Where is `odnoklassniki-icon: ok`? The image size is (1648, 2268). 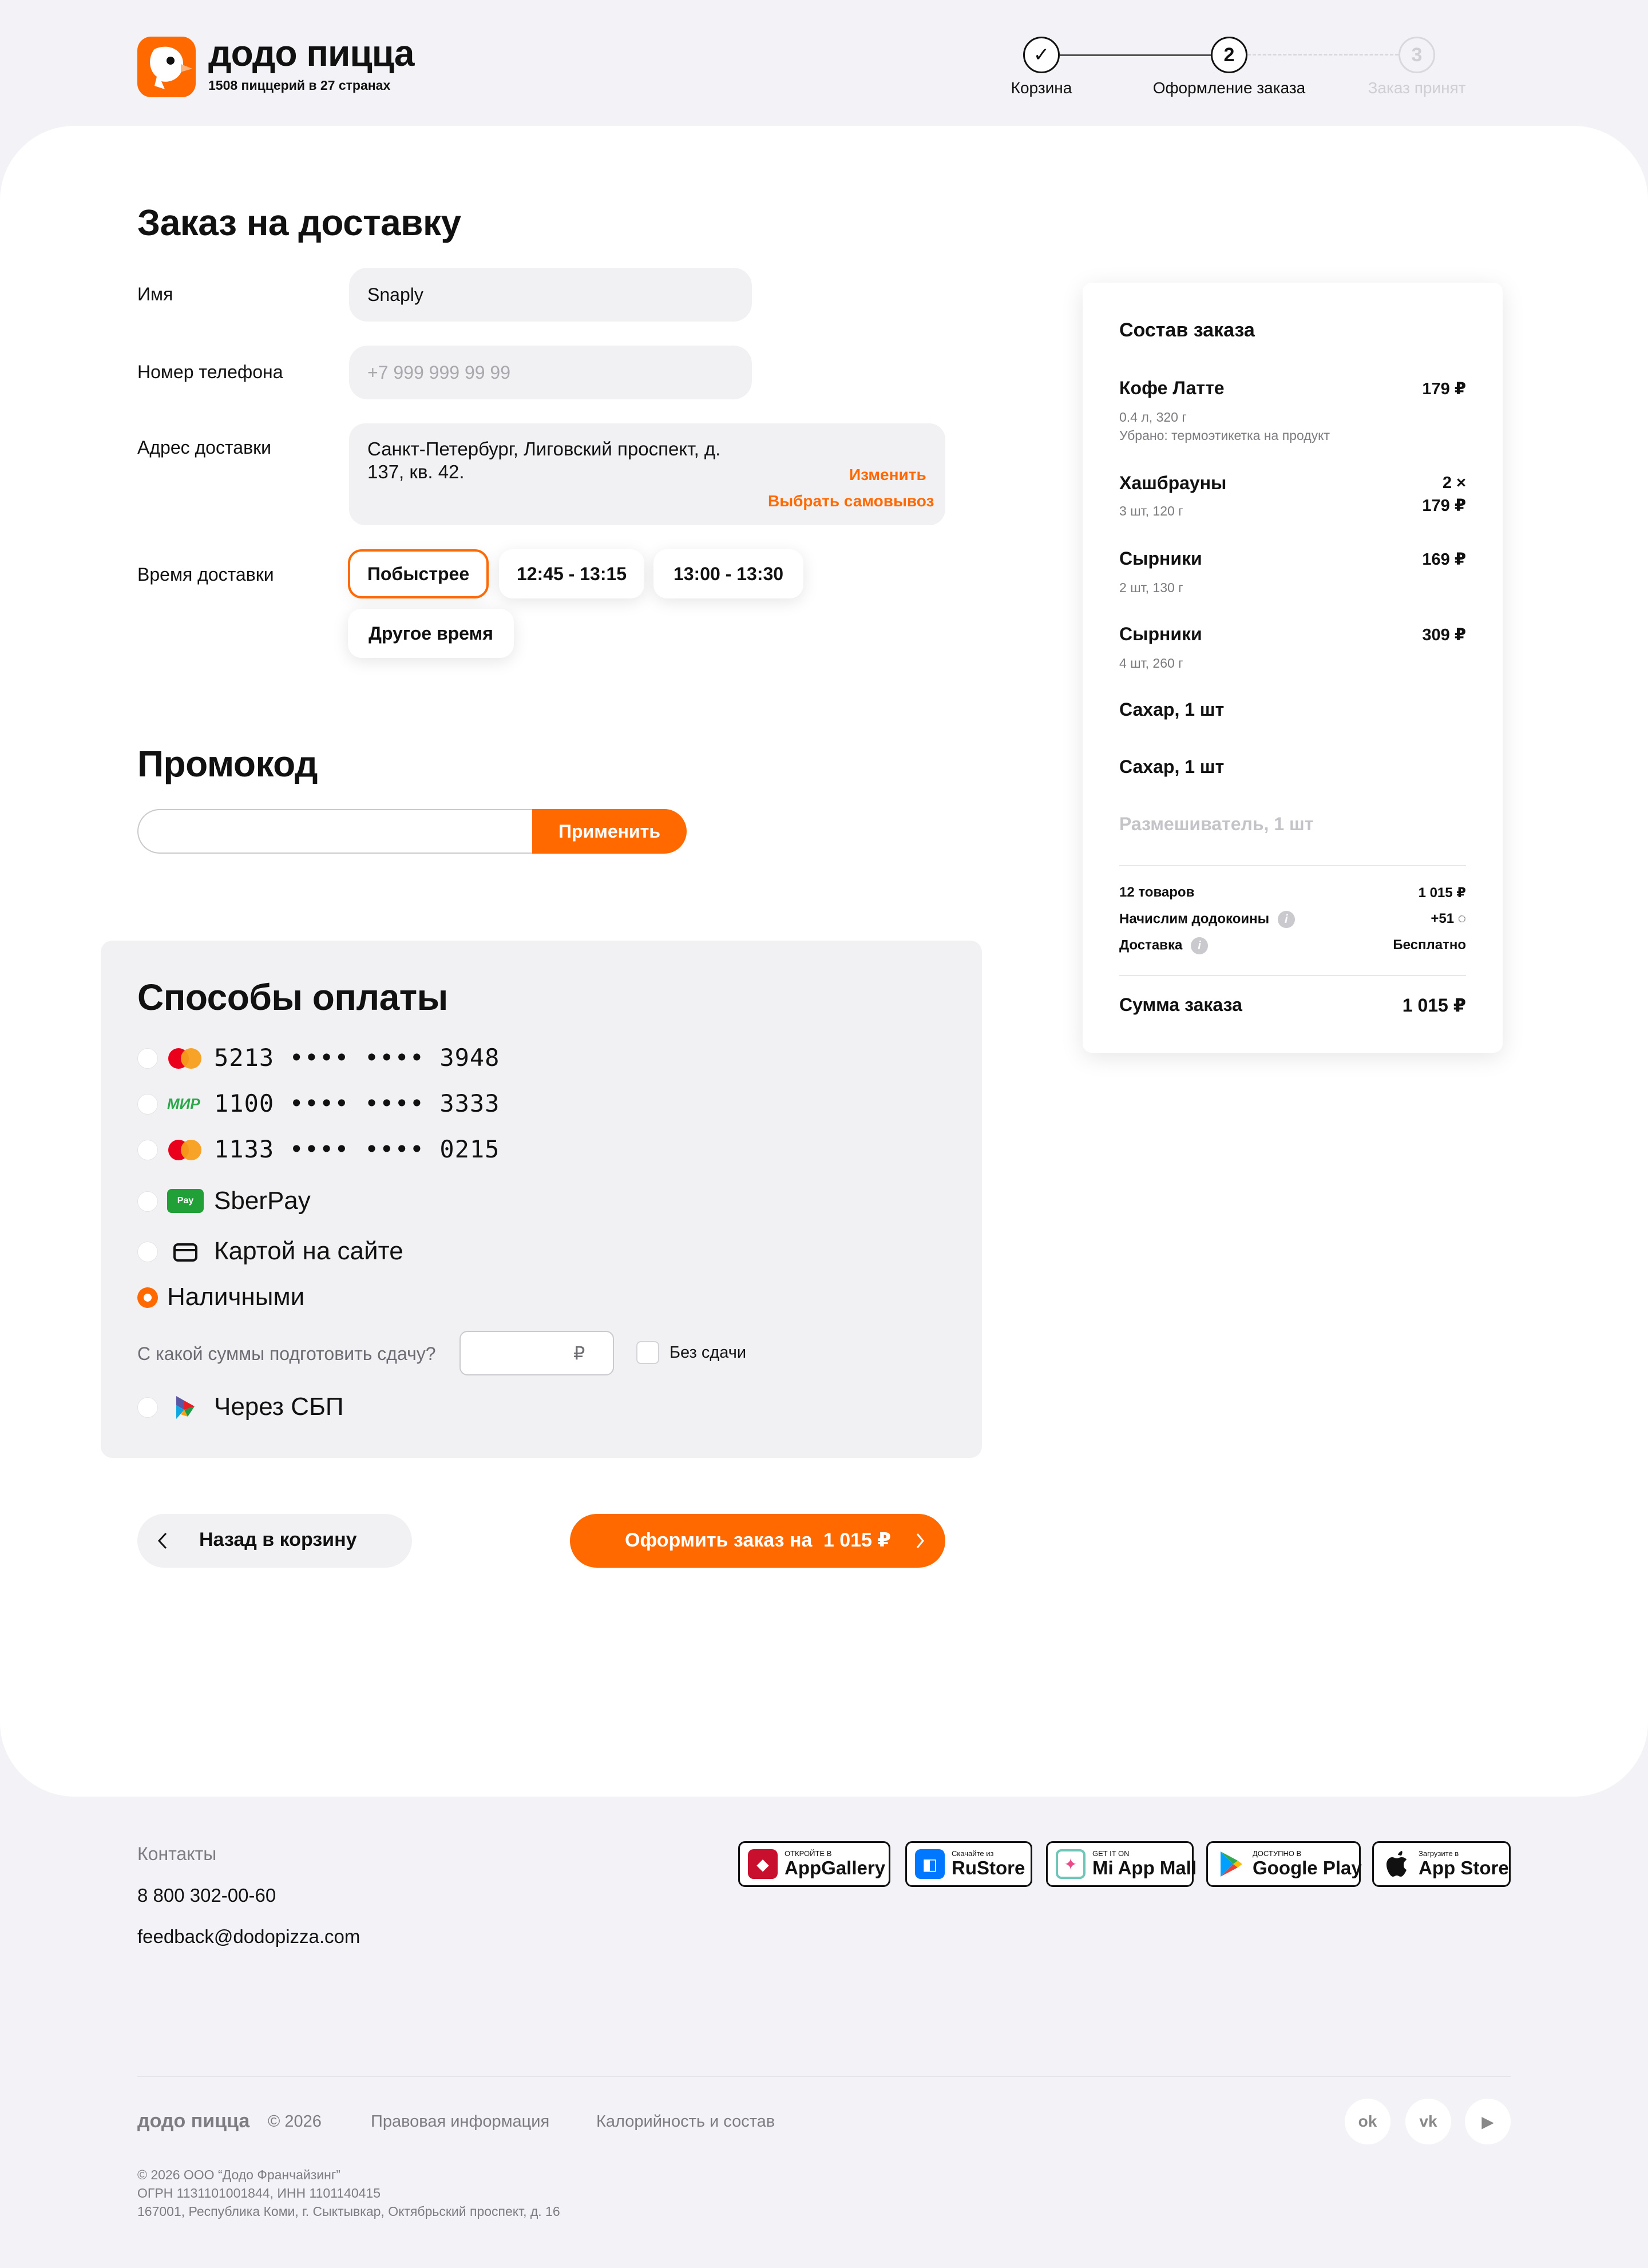 odnoklassniki-icon: ok is located at coordinates (1367, 2121).